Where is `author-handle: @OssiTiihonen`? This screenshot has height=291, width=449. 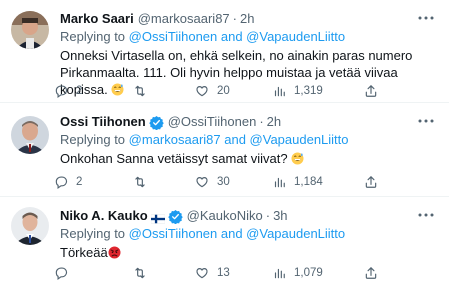
author-handle: @OssiTiihonen is located at coordinates (212, 122).